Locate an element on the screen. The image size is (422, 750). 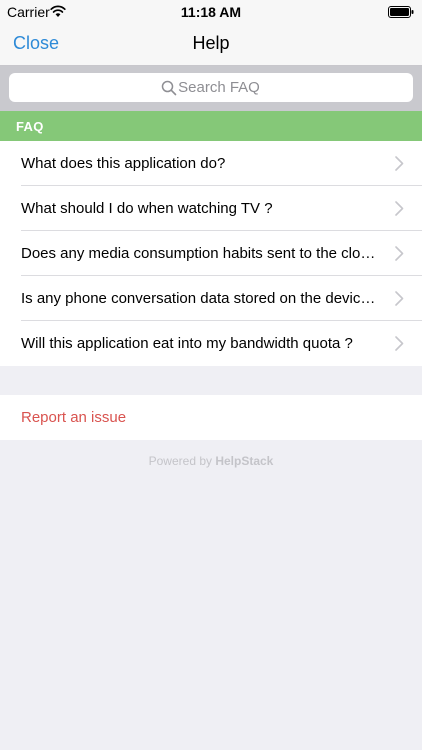
faq-item-label: What should I do when watching TV ? is located at coordinates (147, 208).